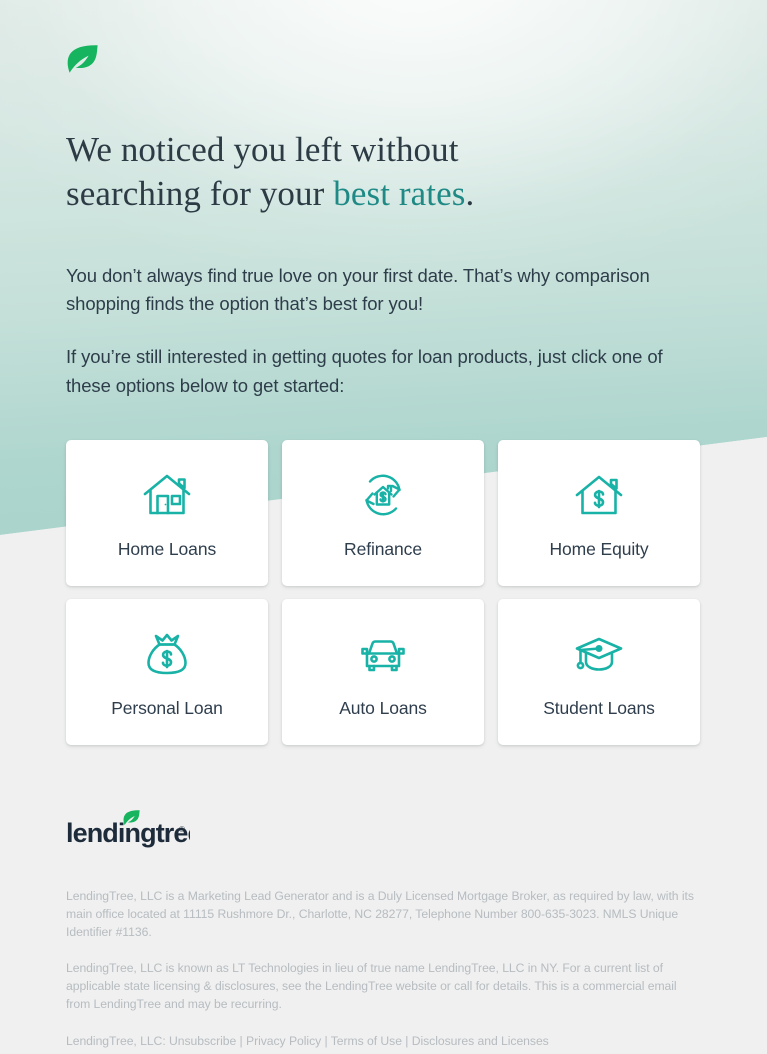 The height and width of the screenshot is (1054, 767). What do you see at coordinates (167, 495) in the screenshot?
I see `house-icon` at bounding box center [167, 495].